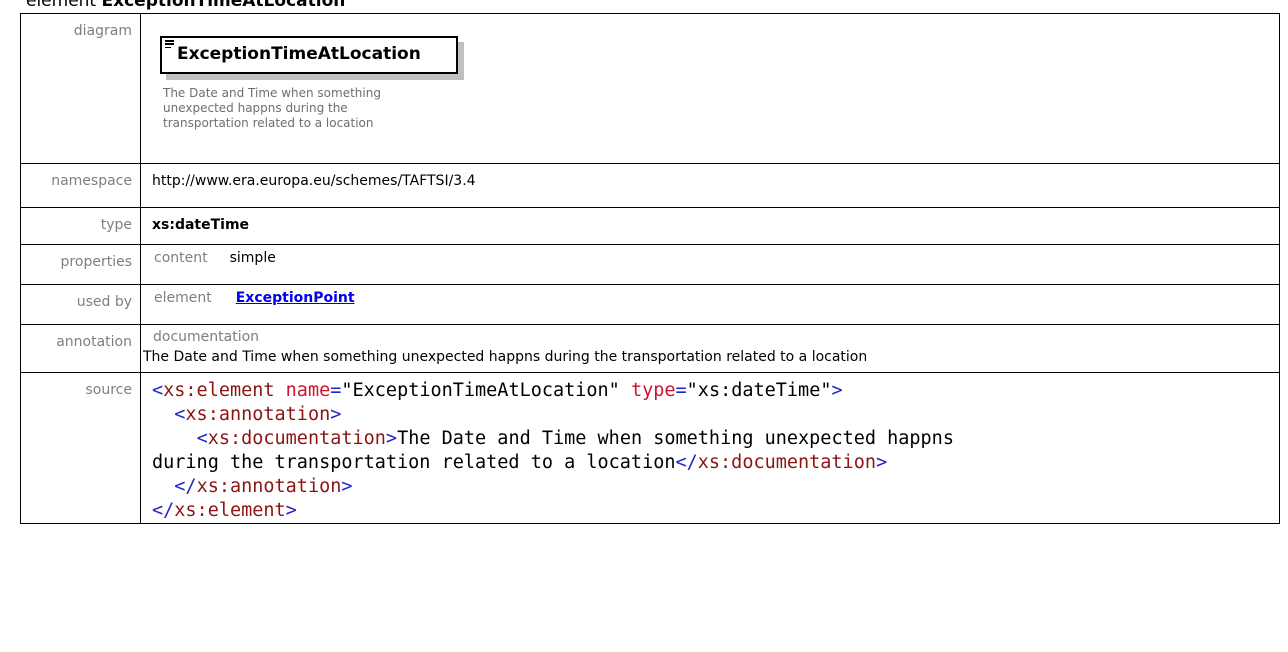 The width and height of the screenshot is (1288, 652). What do you see at coordinates (80, 264) in the screenshot?
I see `label-properties: properties` at bounding box center [80, 264].